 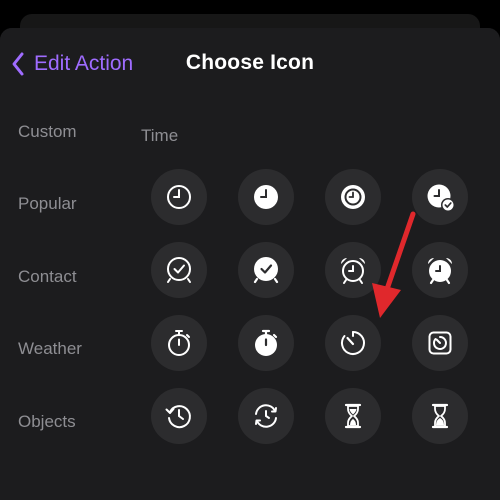 I want to click on icon-option-clock-arrow-counterclockwise, so click(x=179, y=416).